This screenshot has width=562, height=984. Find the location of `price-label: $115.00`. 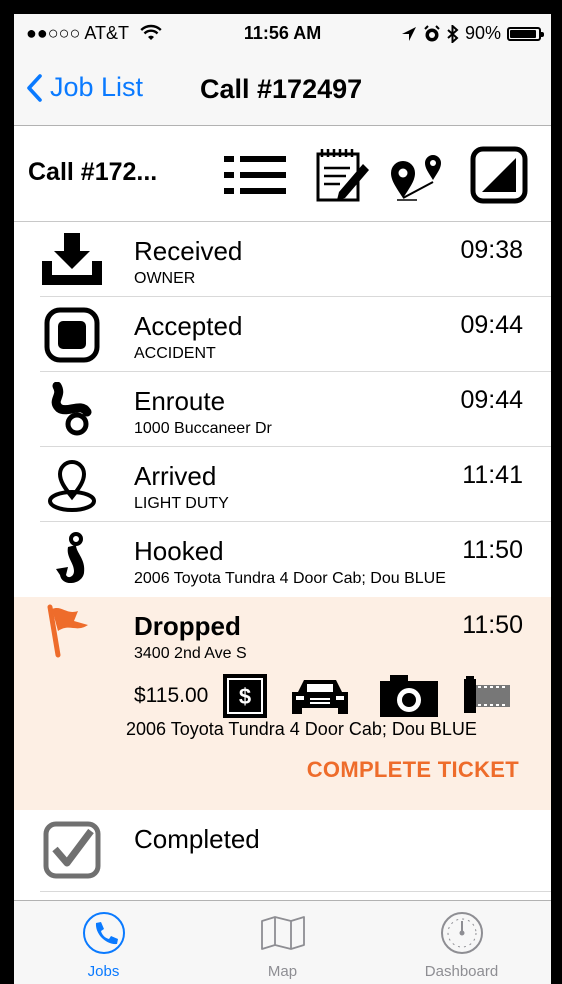

price-label: $115.00 is located at coordinates (171, 695).